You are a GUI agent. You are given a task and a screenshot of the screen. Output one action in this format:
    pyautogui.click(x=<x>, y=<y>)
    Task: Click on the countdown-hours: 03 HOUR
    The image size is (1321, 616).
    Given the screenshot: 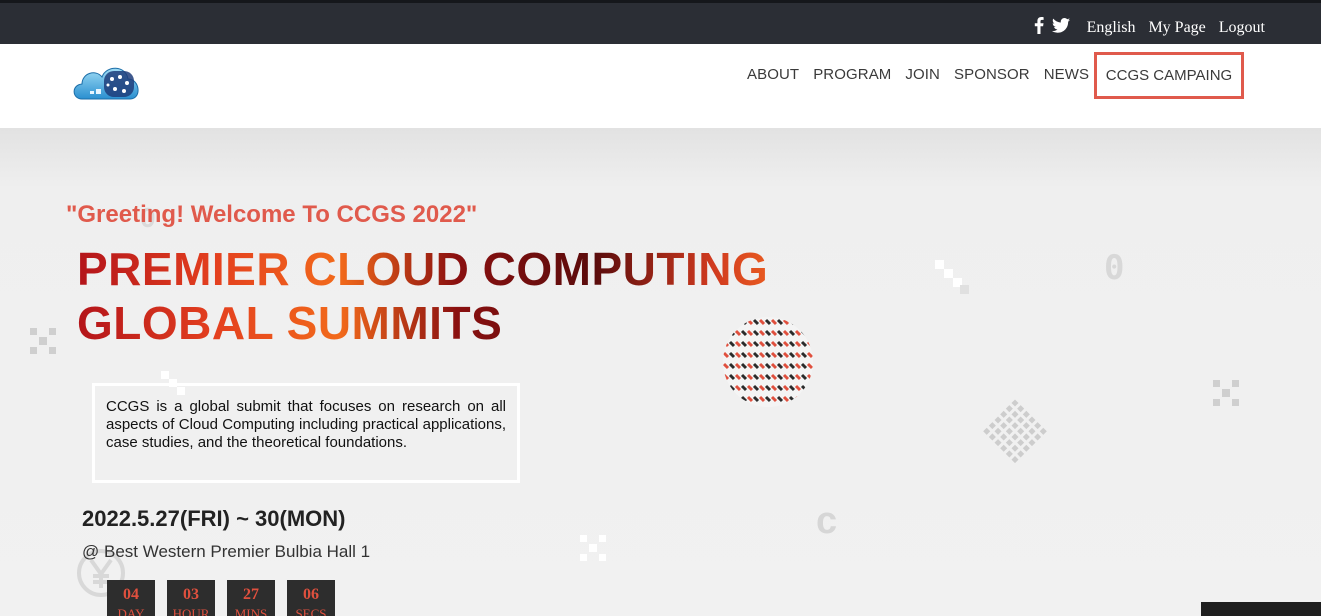 What is the action you would take?
    pyautogui.click(x=191, y=598)
    